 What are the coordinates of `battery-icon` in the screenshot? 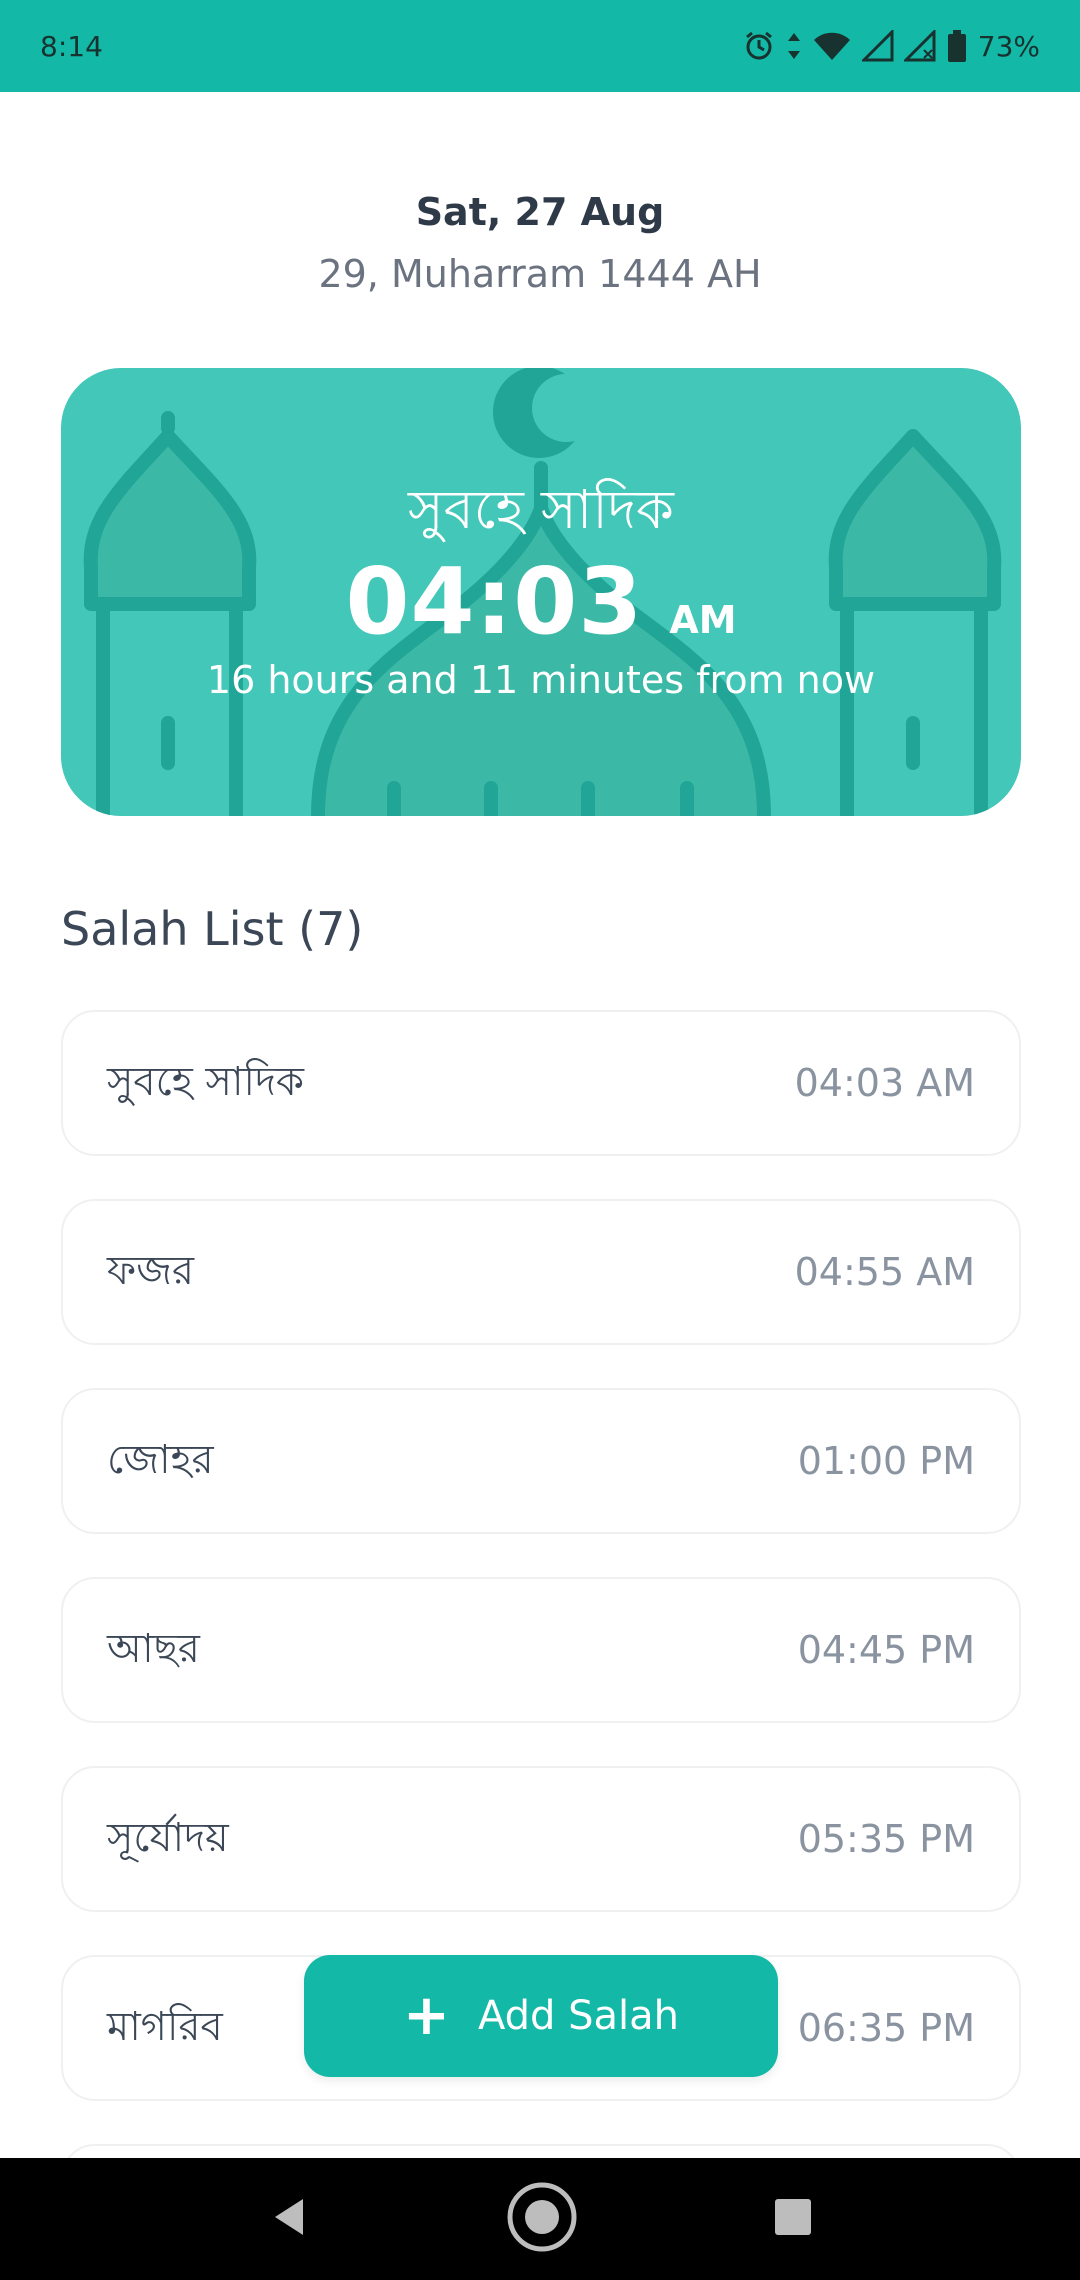 It's located at (957, 46).